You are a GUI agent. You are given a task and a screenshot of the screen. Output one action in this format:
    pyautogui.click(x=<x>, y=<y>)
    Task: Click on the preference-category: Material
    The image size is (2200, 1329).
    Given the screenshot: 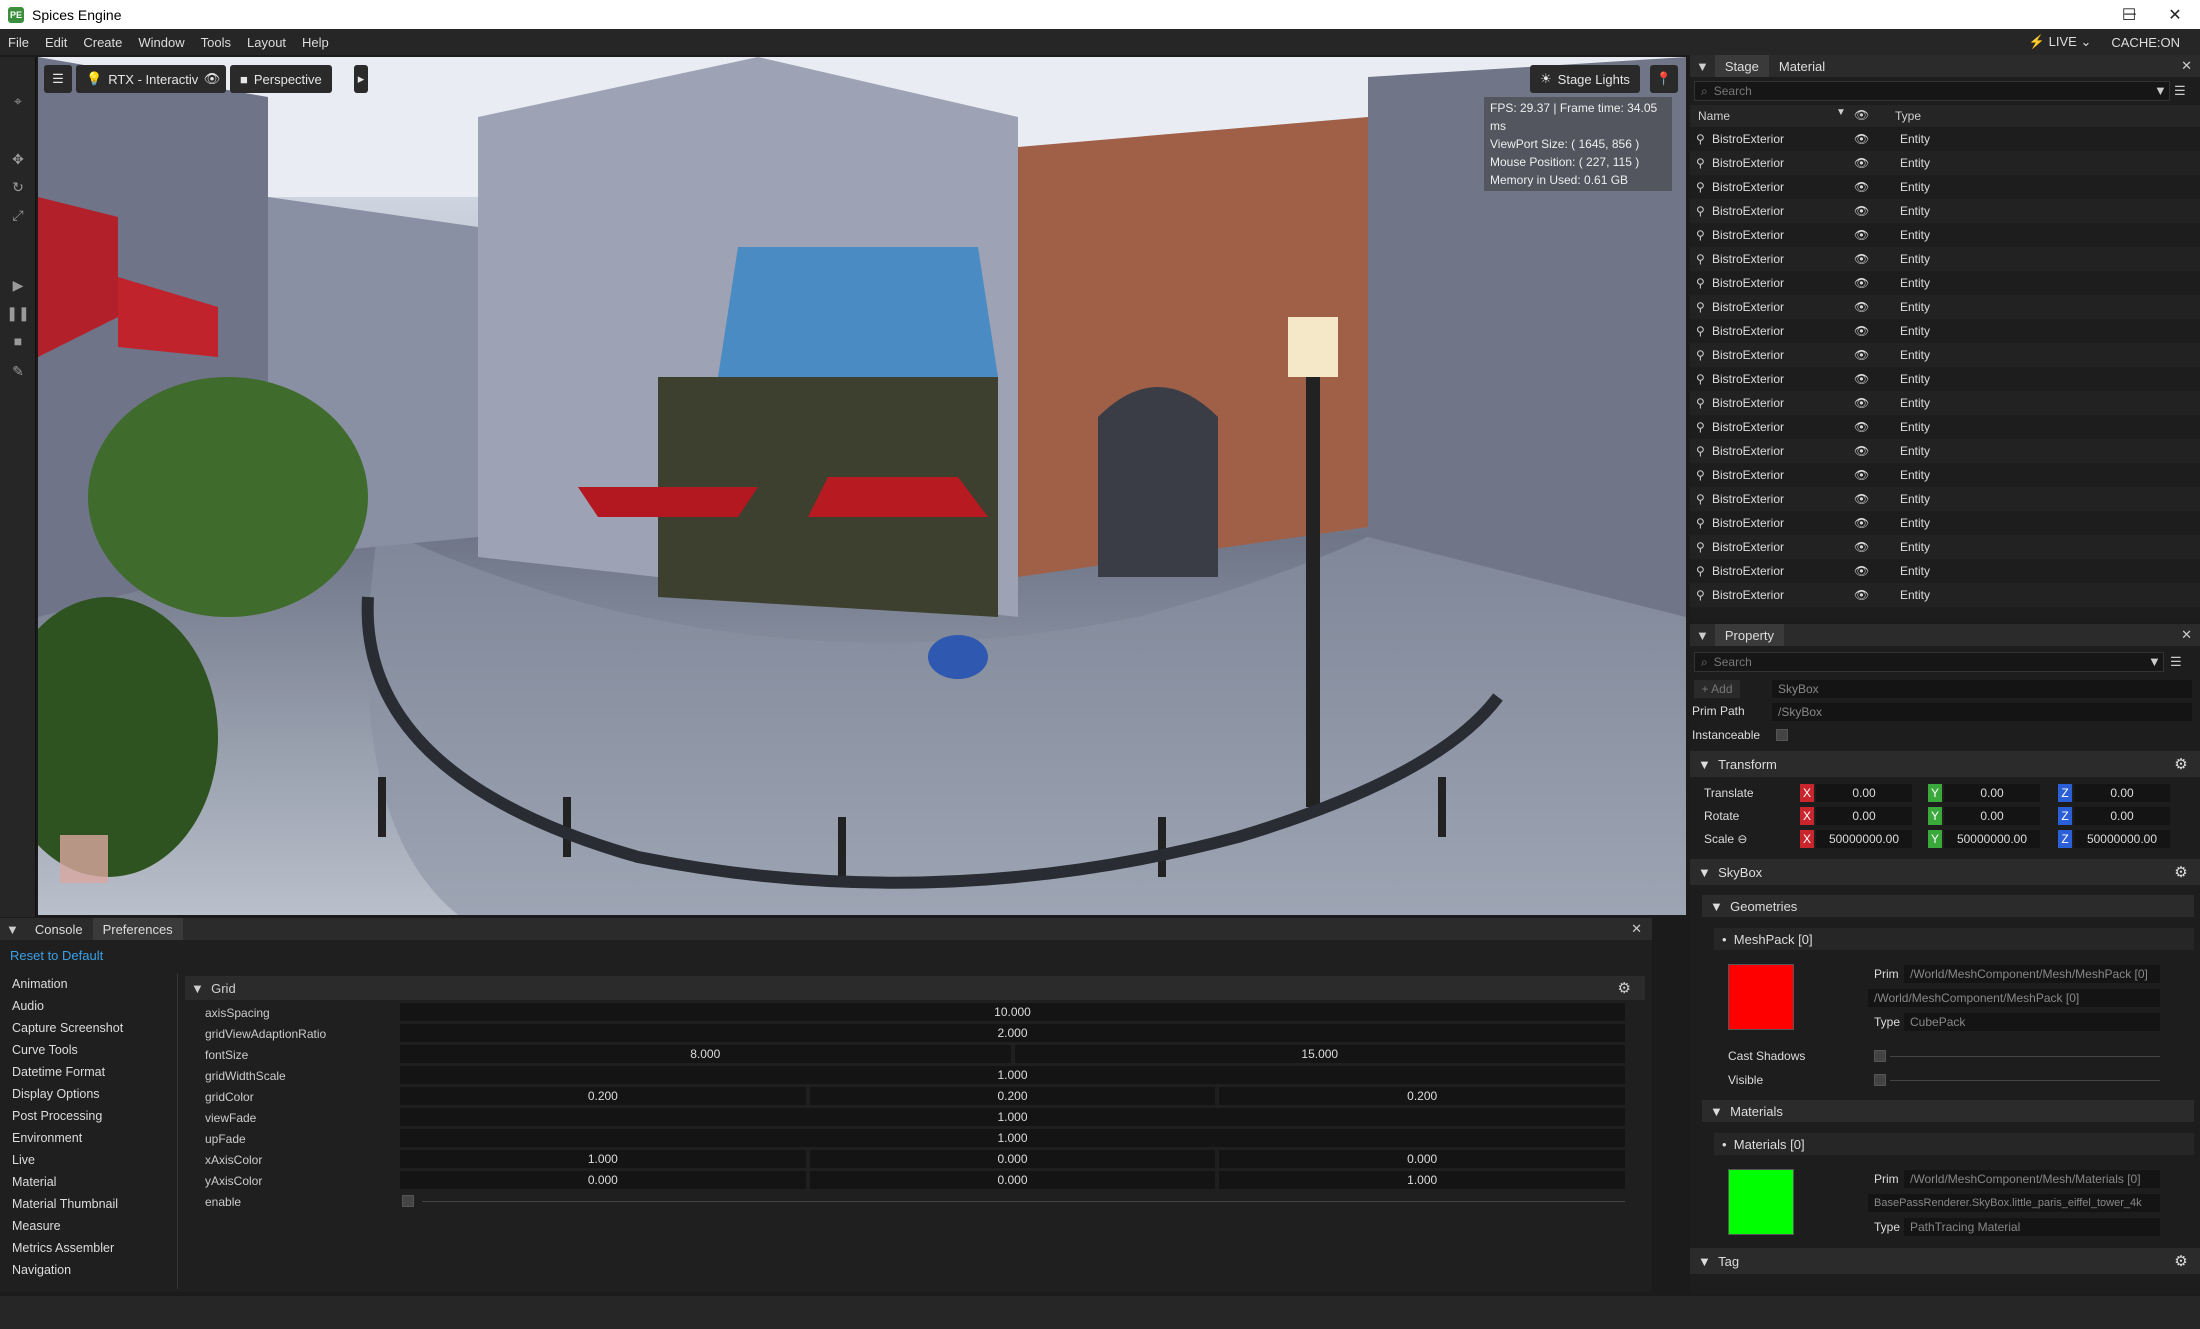 What is the action you would take?
    pyautogui.click(x=88, y=1182)
    